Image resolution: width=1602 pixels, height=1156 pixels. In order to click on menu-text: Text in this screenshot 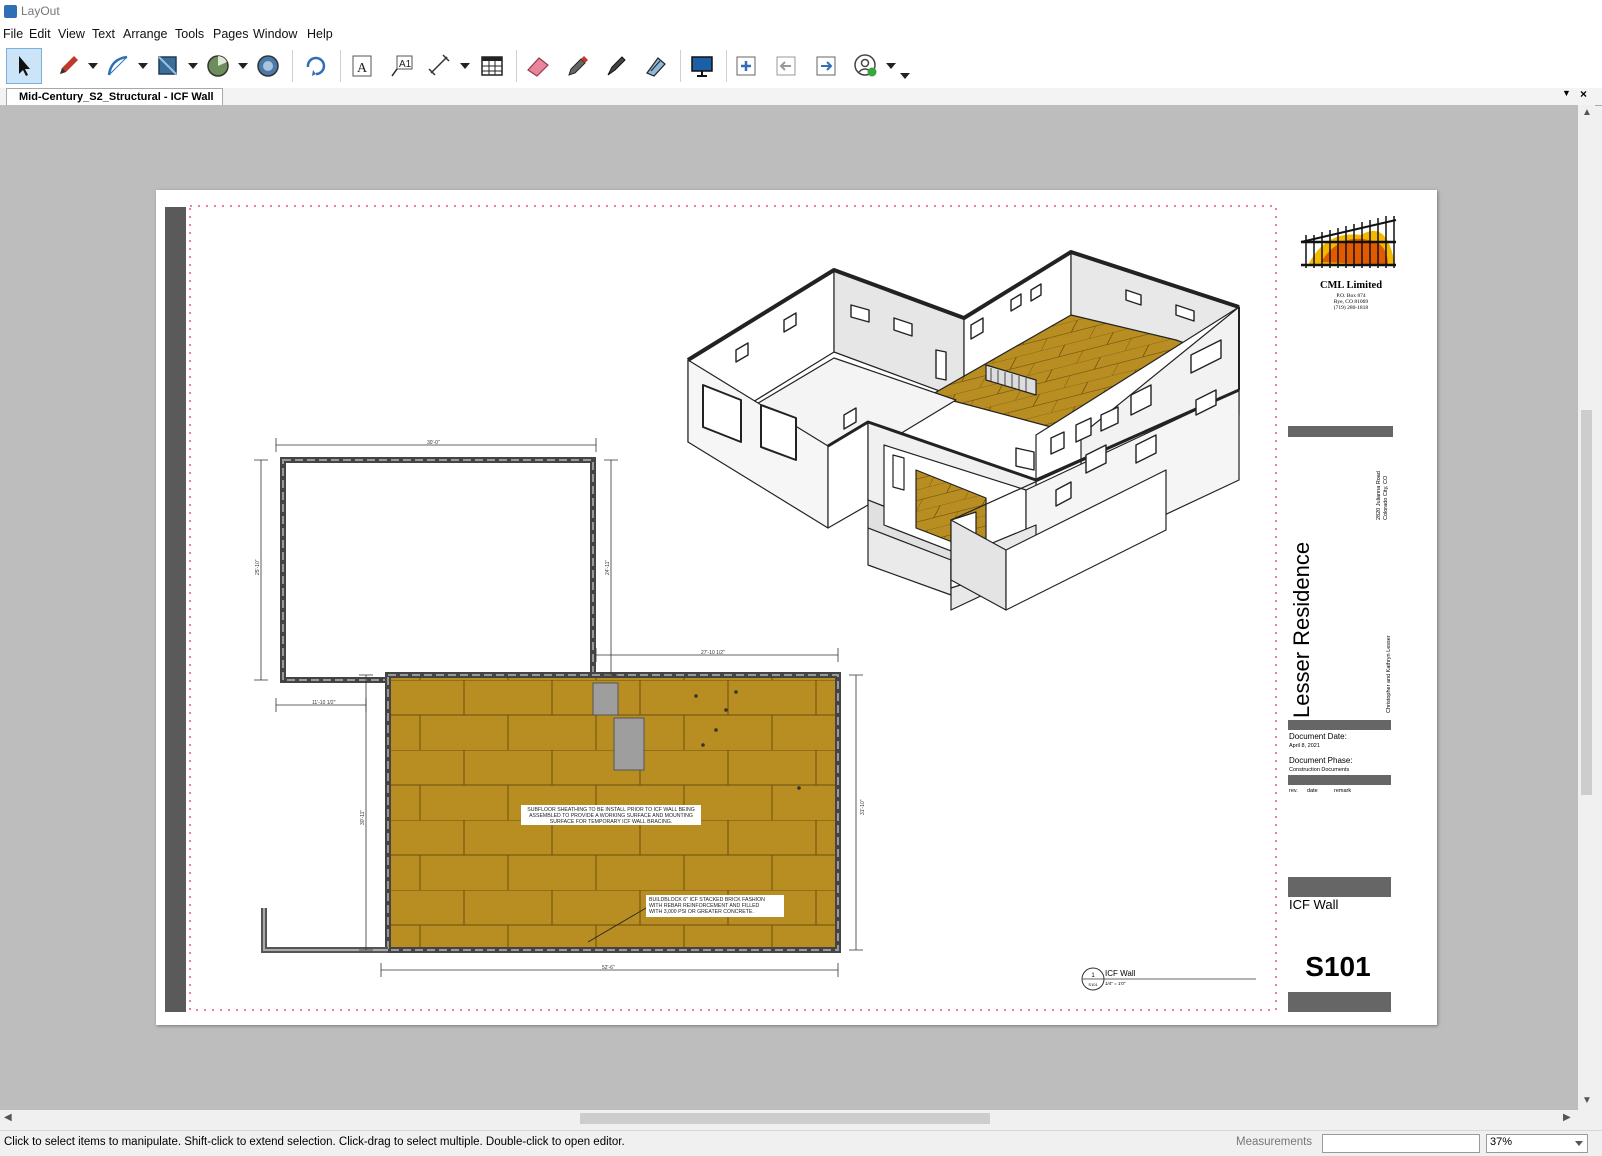, I will do `click(103, 34)`.